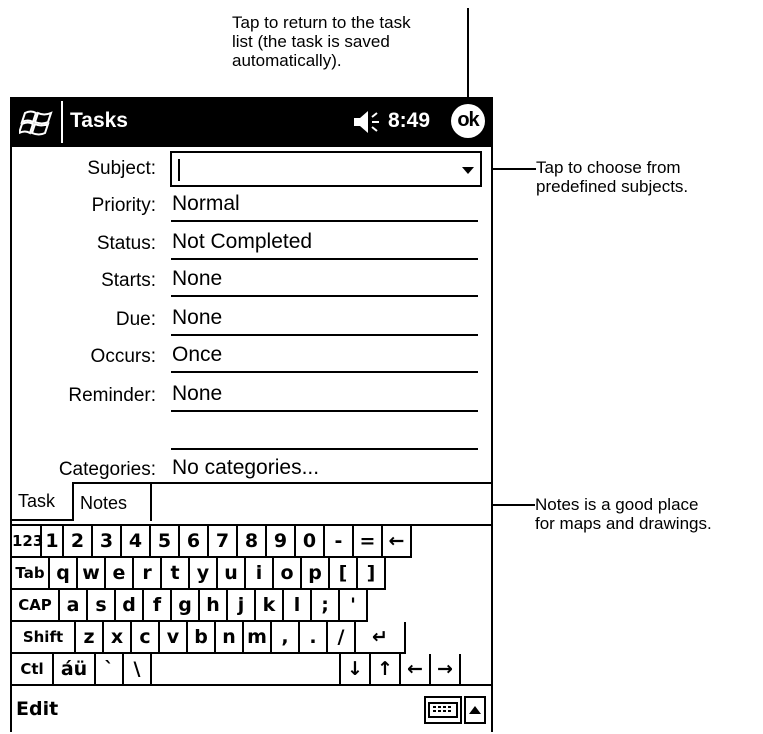  I want to click on key-1-3: e, so click(120, 574).